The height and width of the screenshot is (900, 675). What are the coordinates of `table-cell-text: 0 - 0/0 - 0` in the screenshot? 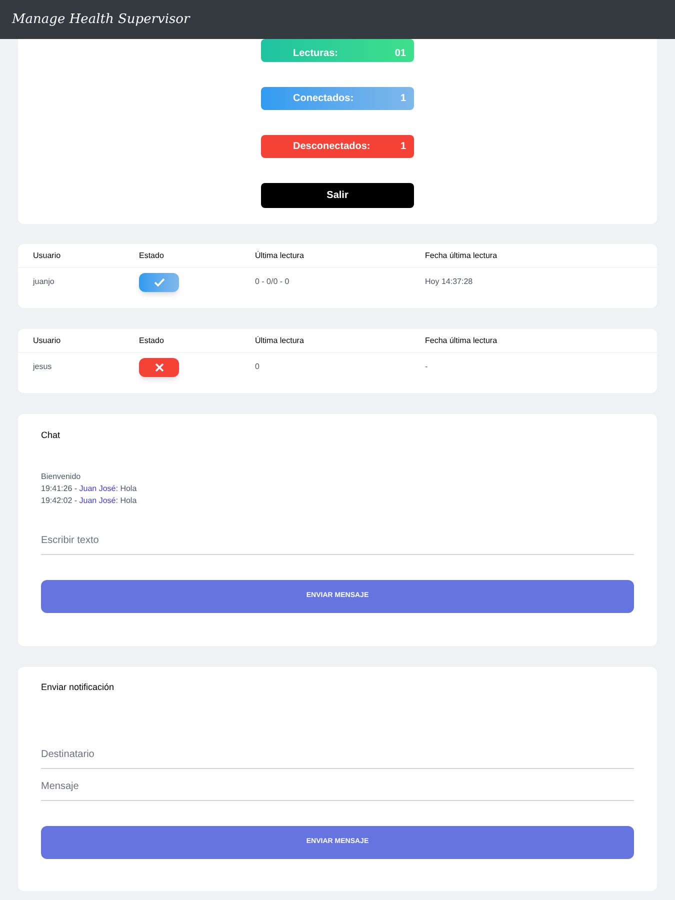 It's located at (272, 282).